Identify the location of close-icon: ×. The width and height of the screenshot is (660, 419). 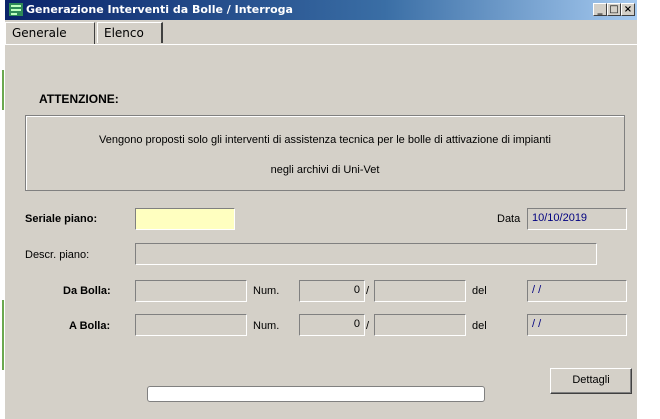
(628, 9).